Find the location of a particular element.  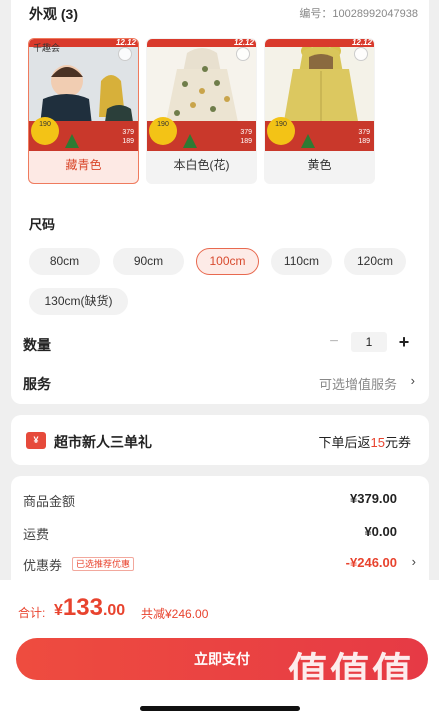

size-title: 尺码 is located at coordinates (42, 224).